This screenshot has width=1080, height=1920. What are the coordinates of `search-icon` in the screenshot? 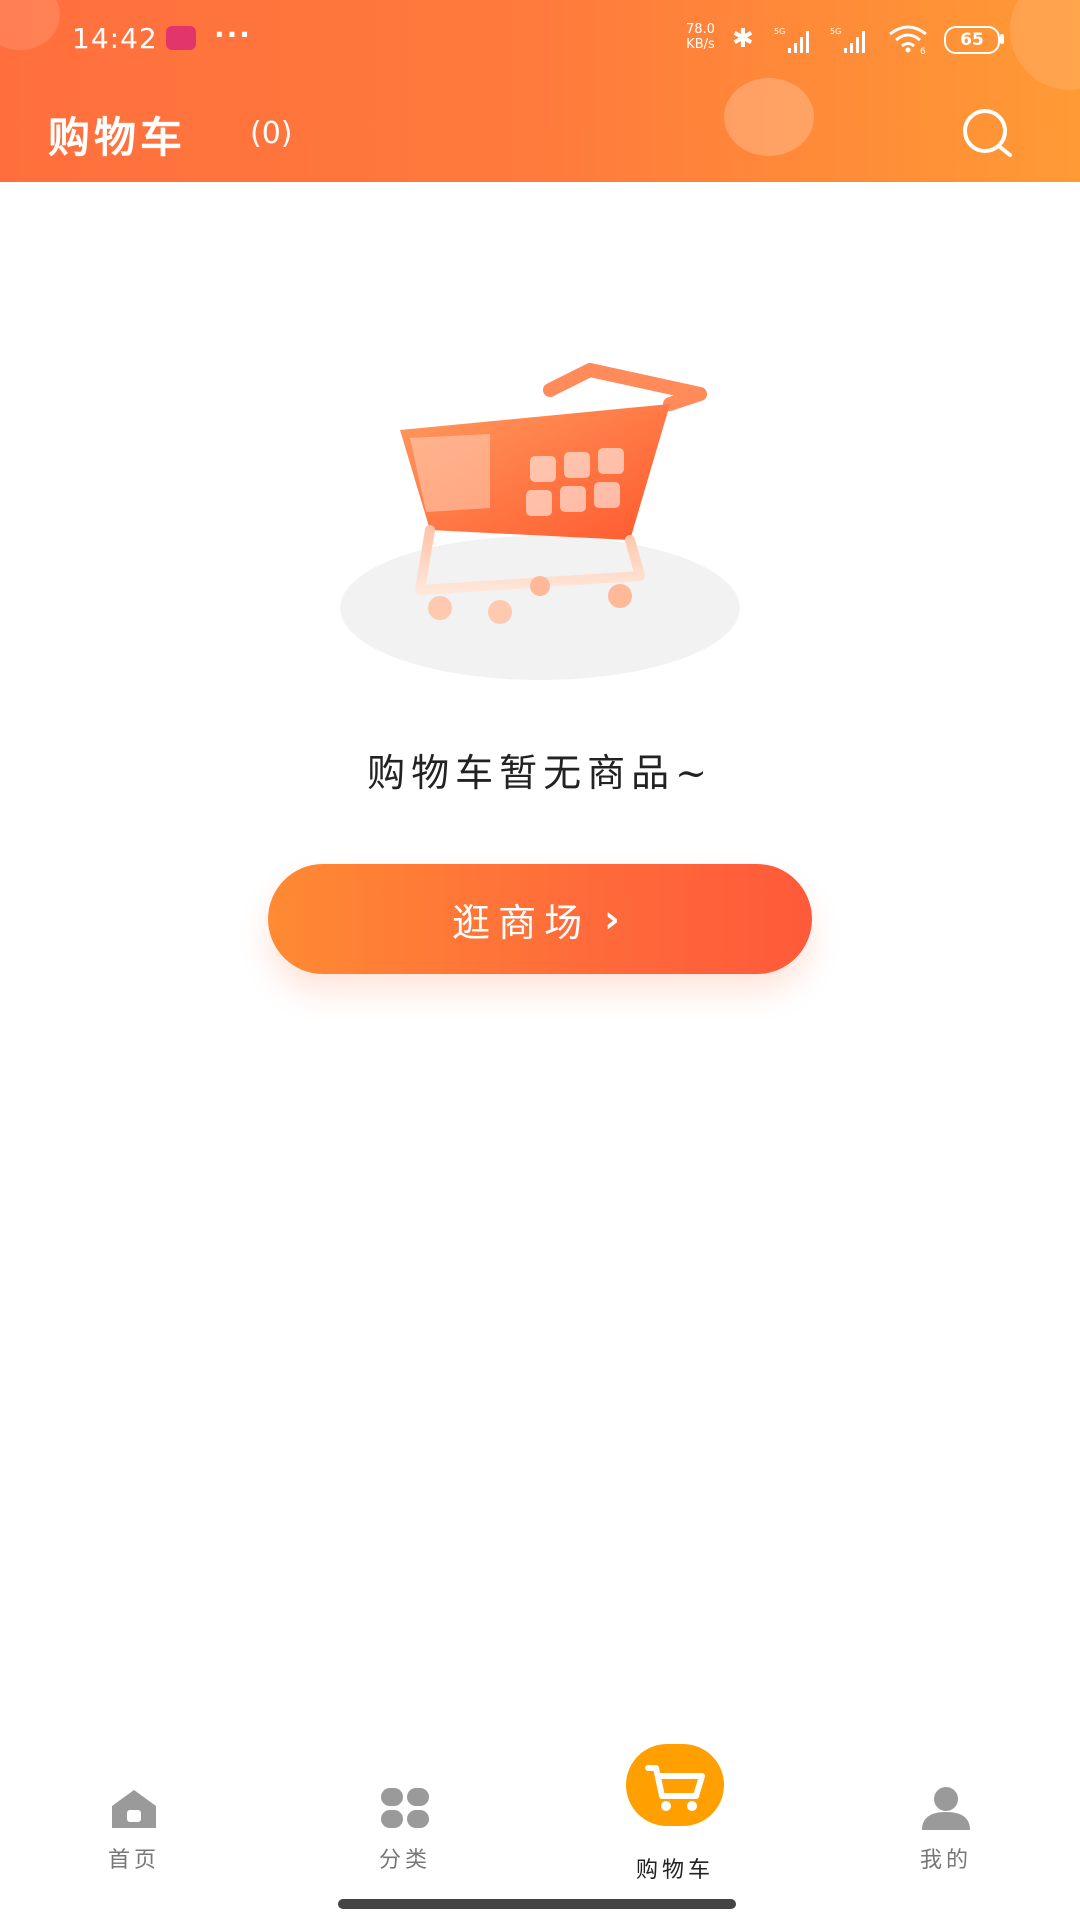 It's located at (988, 134).